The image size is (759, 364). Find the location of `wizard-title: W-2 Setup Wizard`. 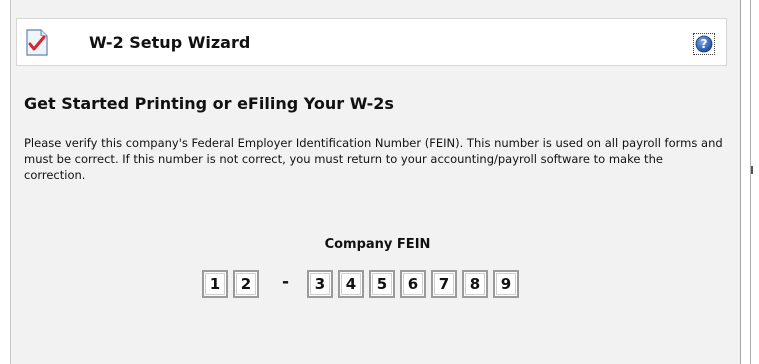

wizard-title: W-2 Setup Wizard is located at coordinates (170, 42).